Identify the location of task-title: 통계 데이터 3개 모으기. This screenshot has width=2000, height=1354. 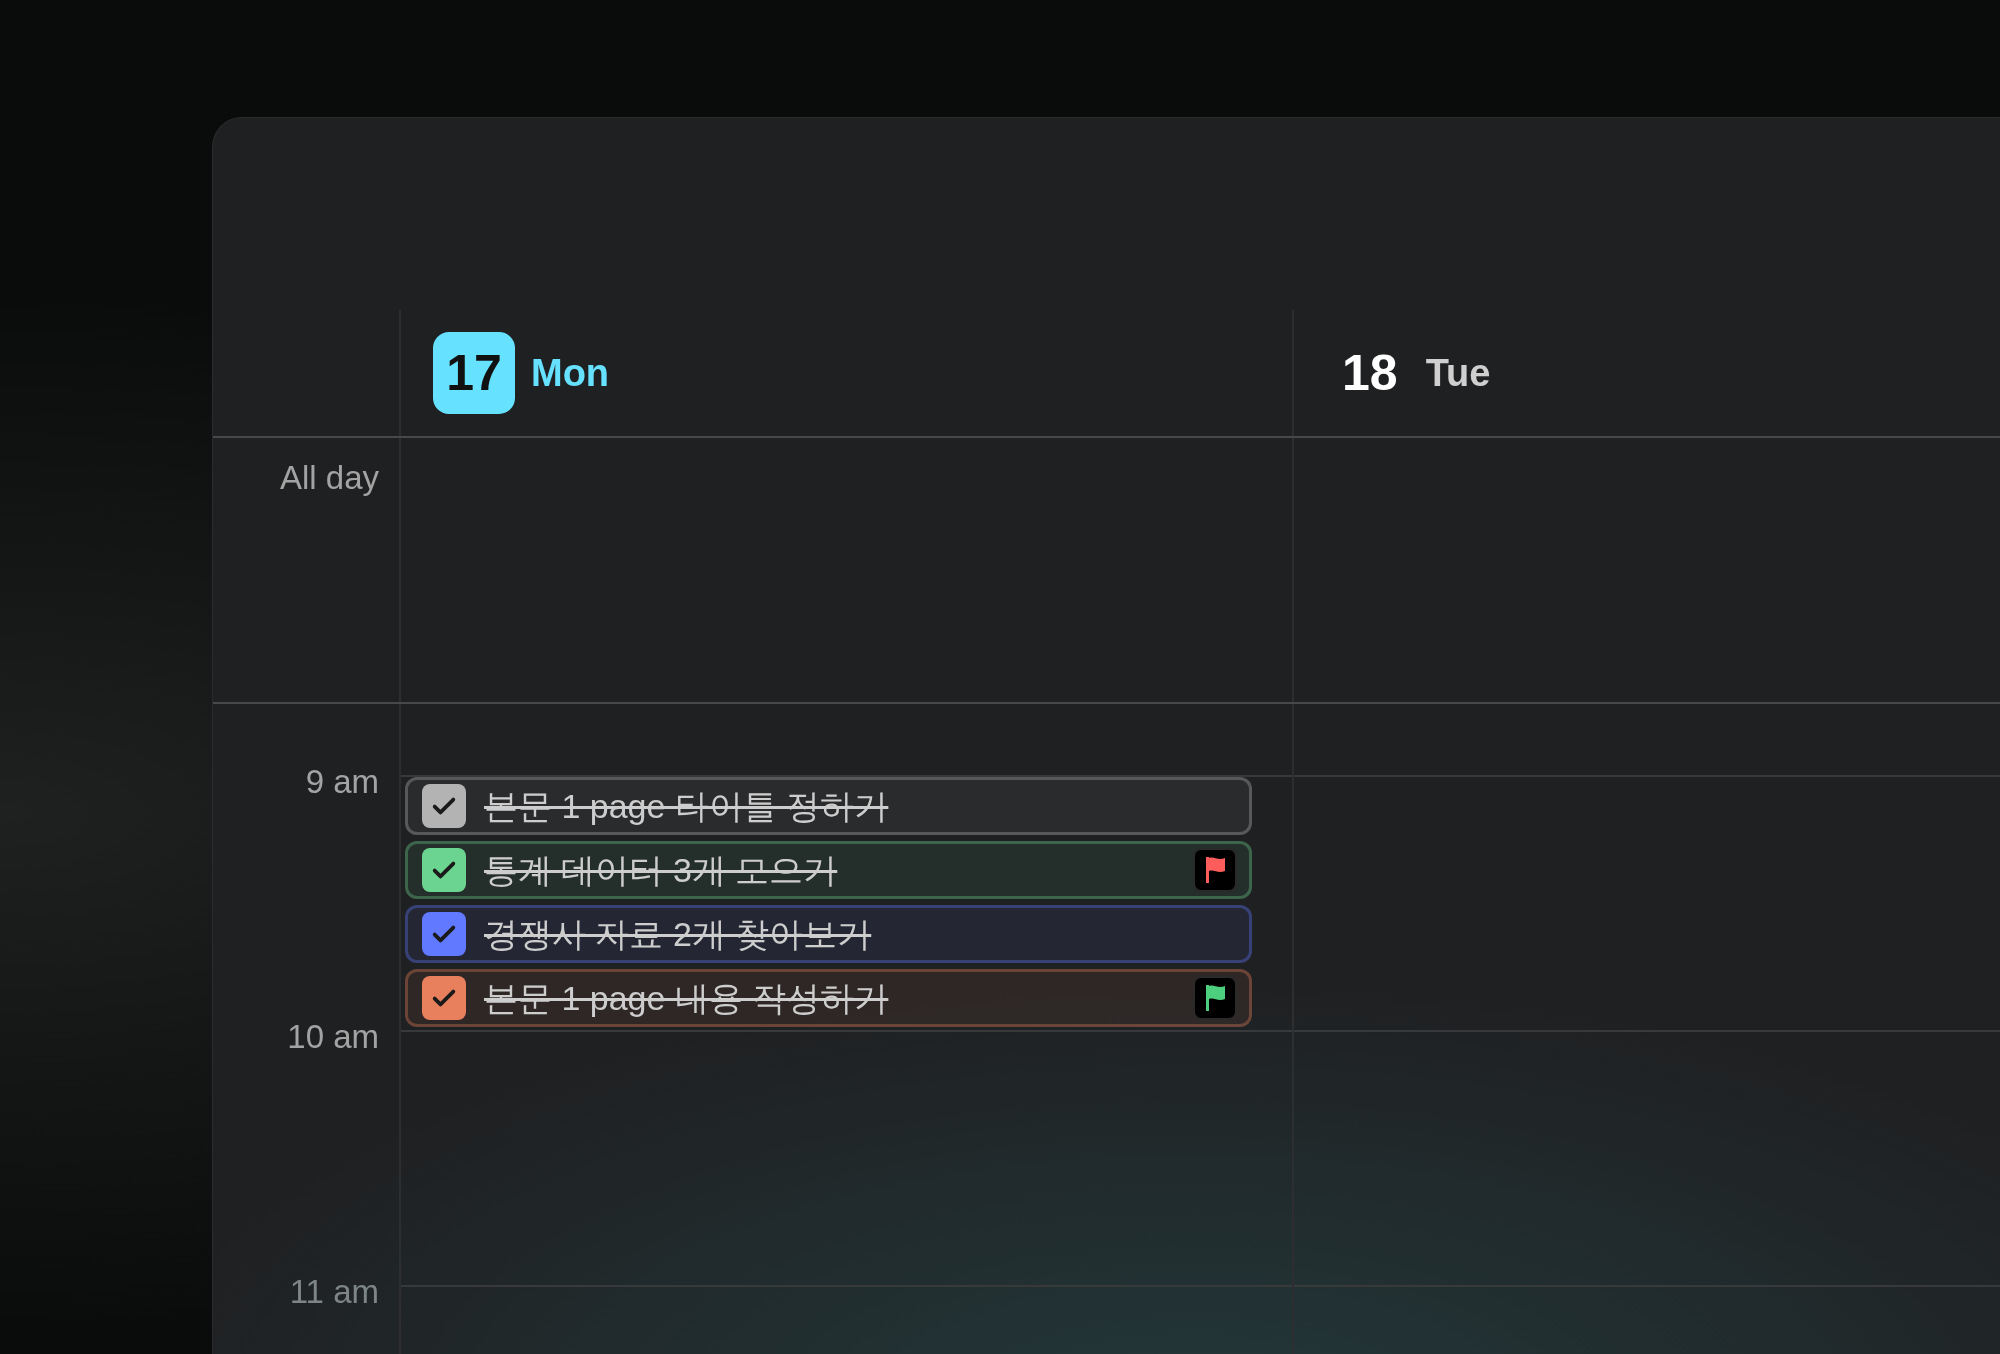
(661, 870).